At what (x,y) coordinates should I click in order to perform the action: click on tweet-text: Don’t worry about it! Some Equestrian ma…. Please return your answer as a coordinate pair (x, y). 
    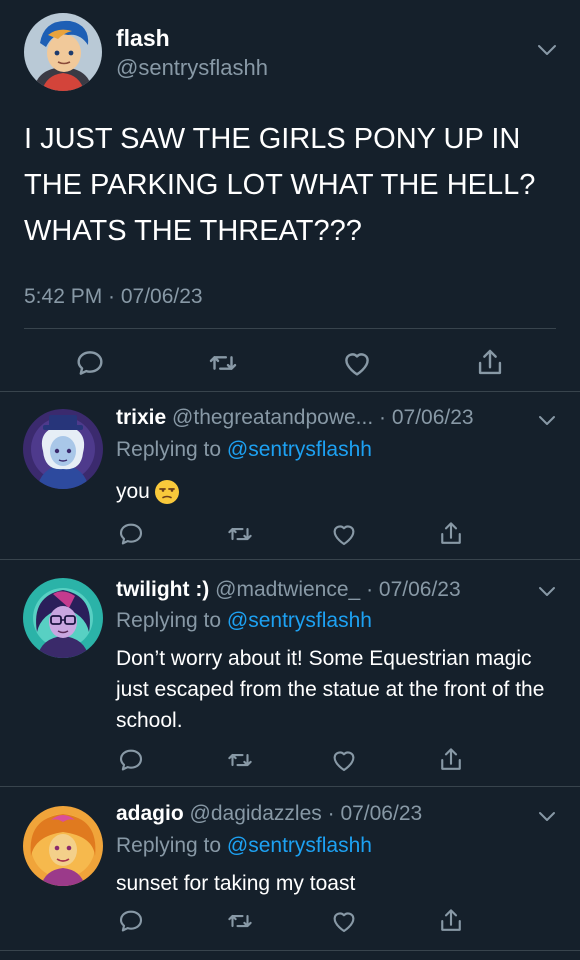
    Looking at the image, I should click on (330, 689).